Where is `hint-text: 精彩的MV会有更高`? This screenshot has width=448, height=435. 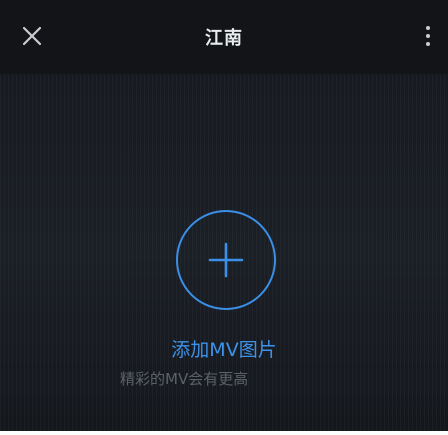
hint-text: 精彩的MV会有更高 is located at coordinates (184, 379).